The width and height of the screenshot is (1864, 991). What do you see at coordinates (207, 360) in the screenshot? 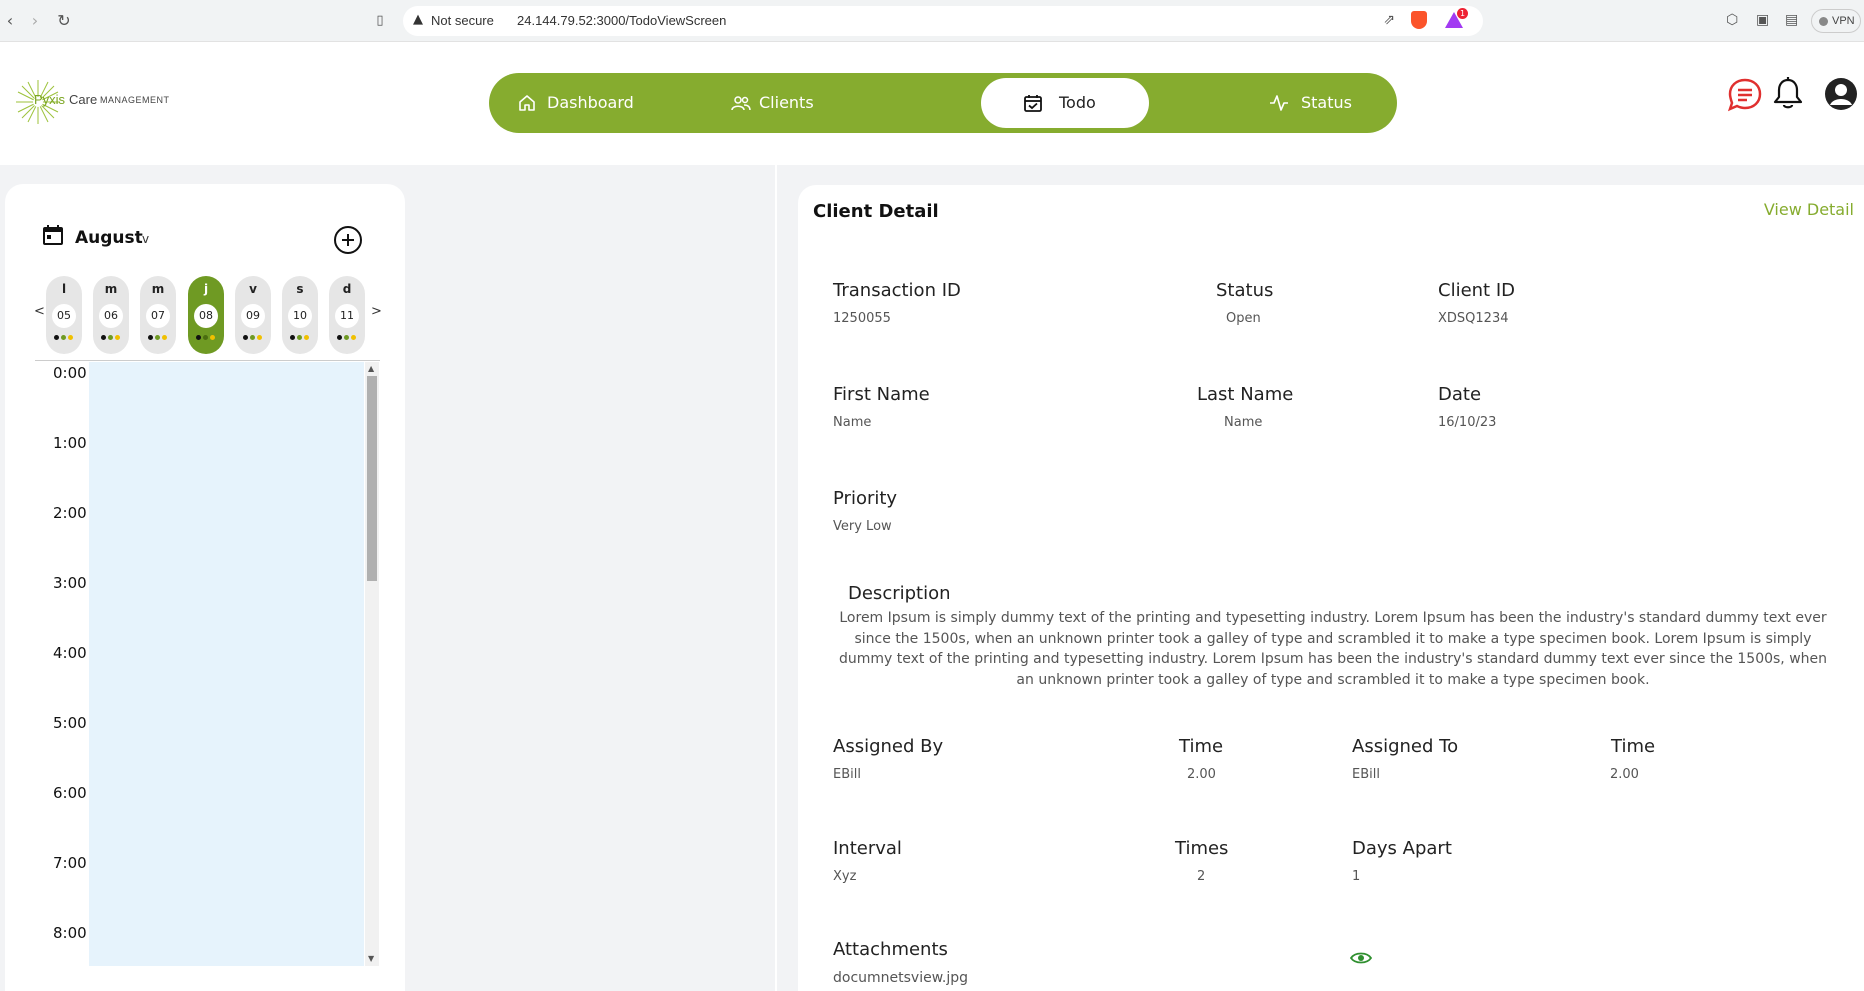
I see `timeline-divider` at bounding box center [207, 360].